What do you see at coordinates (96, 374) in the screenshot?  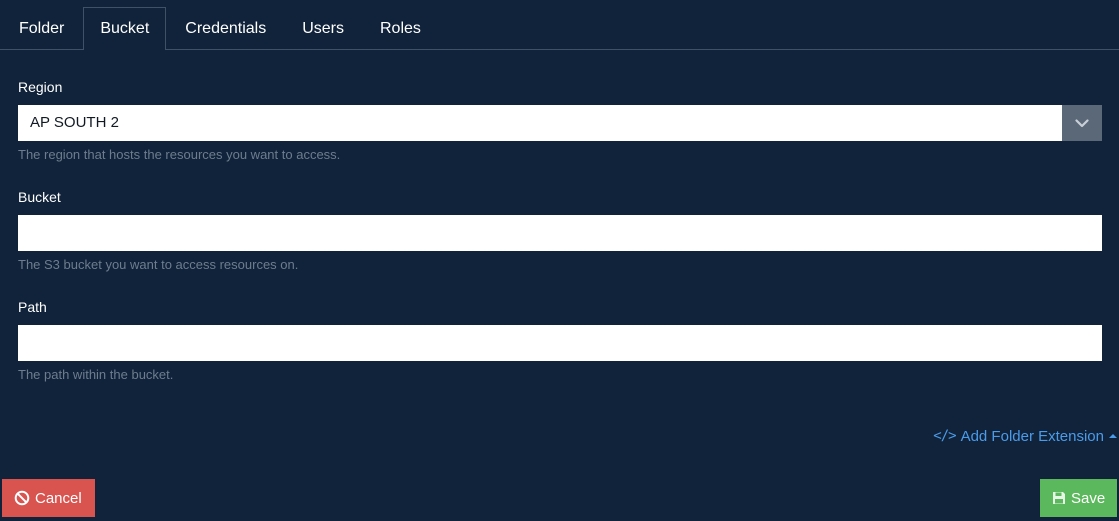 I see `path-help-text: The path within the bucket.` at bounding box center [96, 374].